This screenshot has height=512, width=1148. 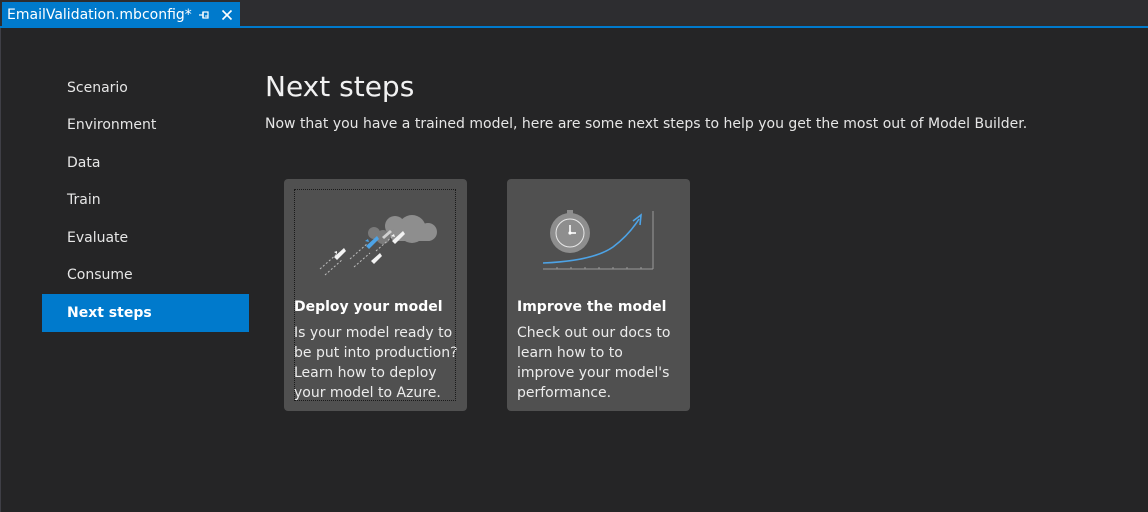 What do you see at coordinates (100, 275) in the screenshot?
I see `nav-item-label: Consume` at bounding box center [100, 275].